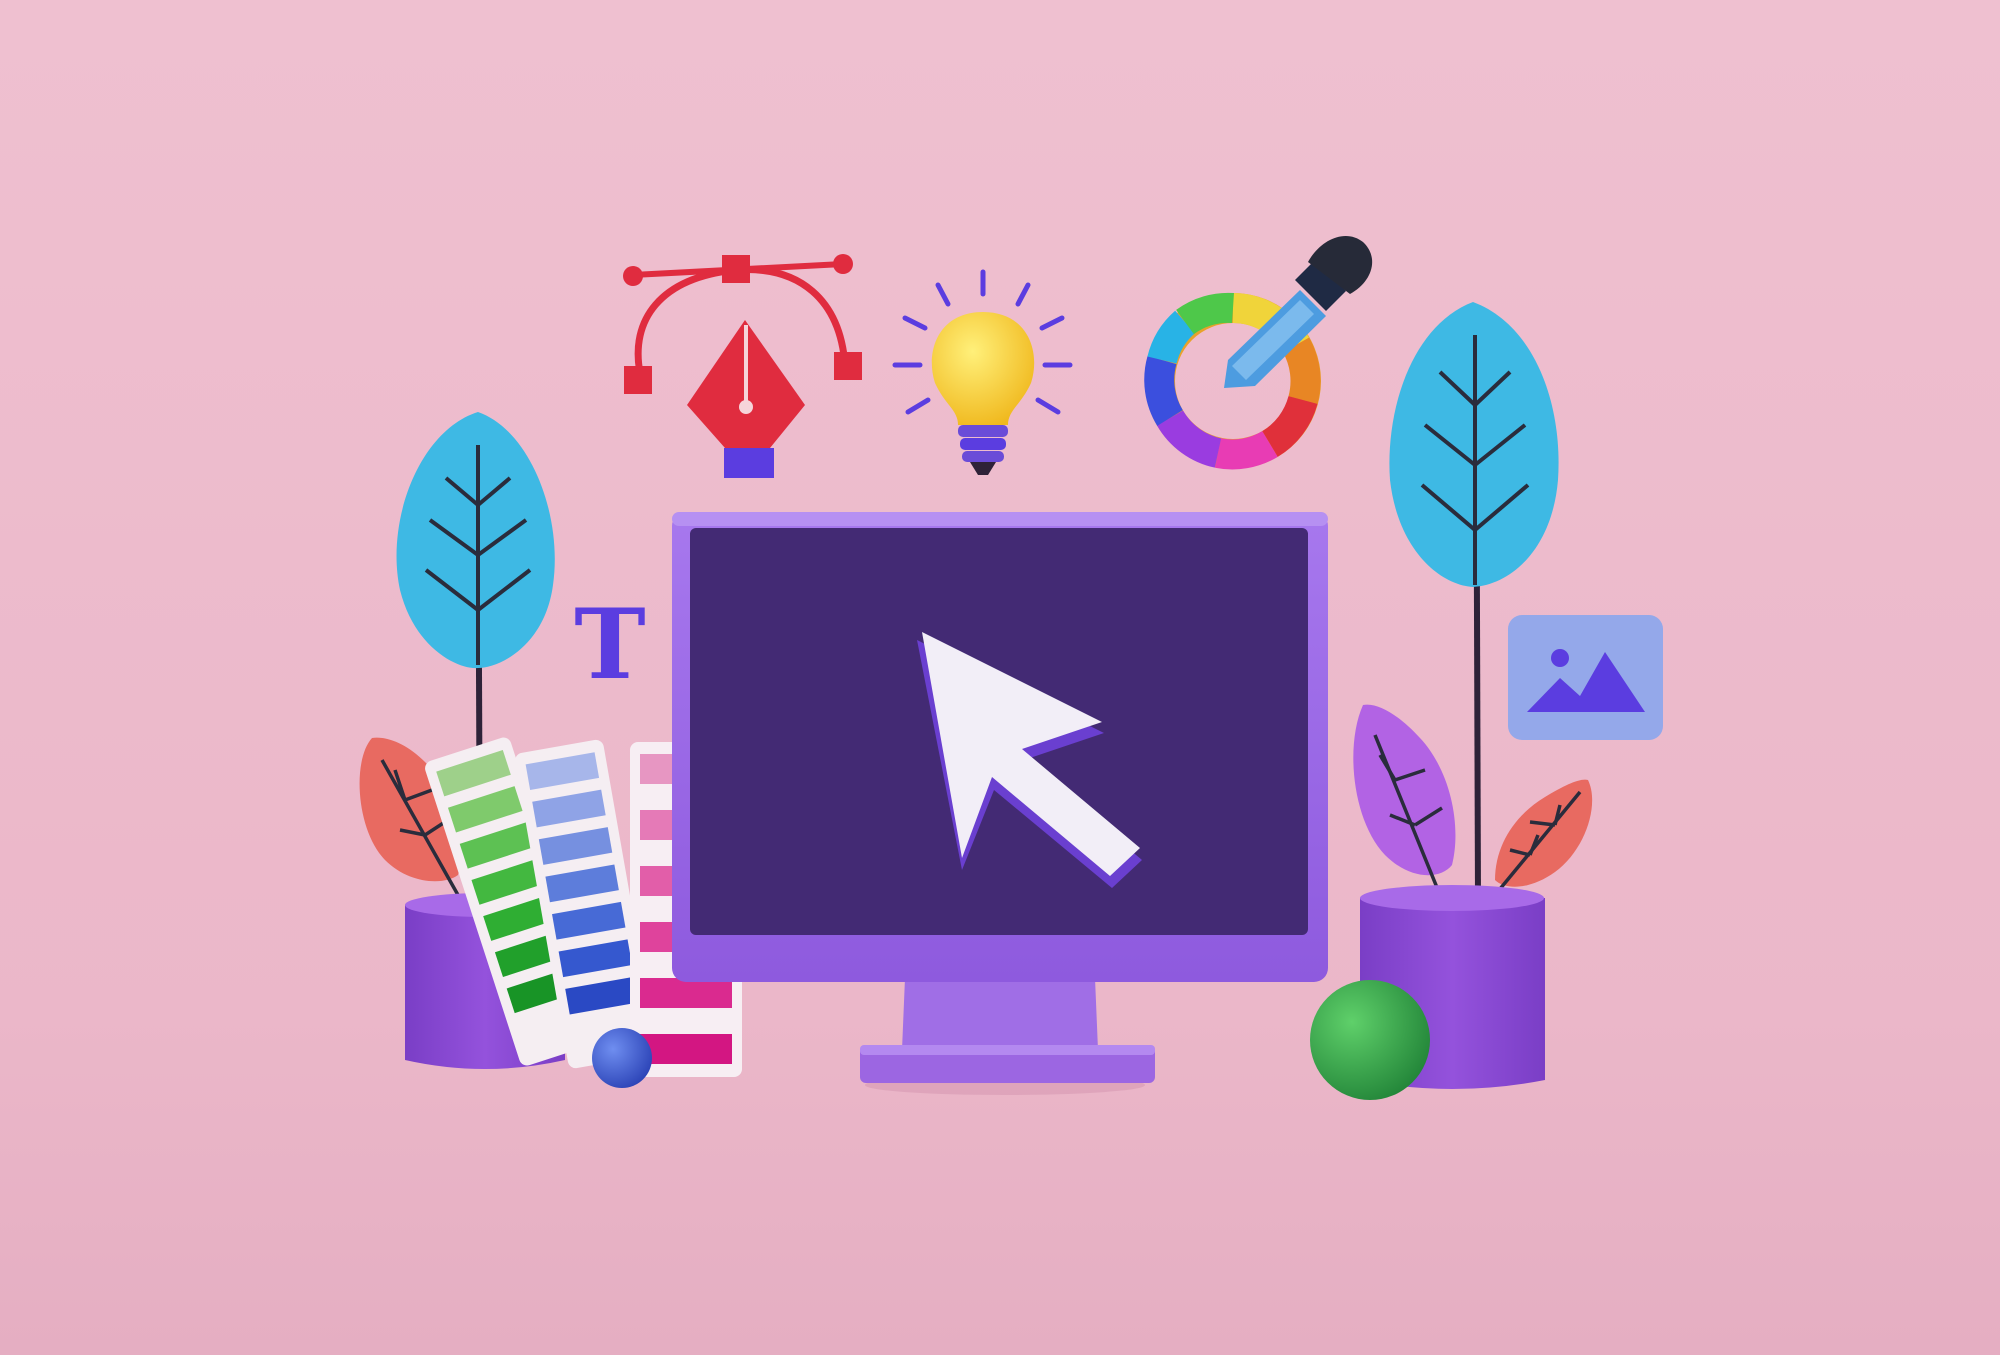 The image size is (2000, 1355). I want to click on blue-ball, so click(622, 1058).